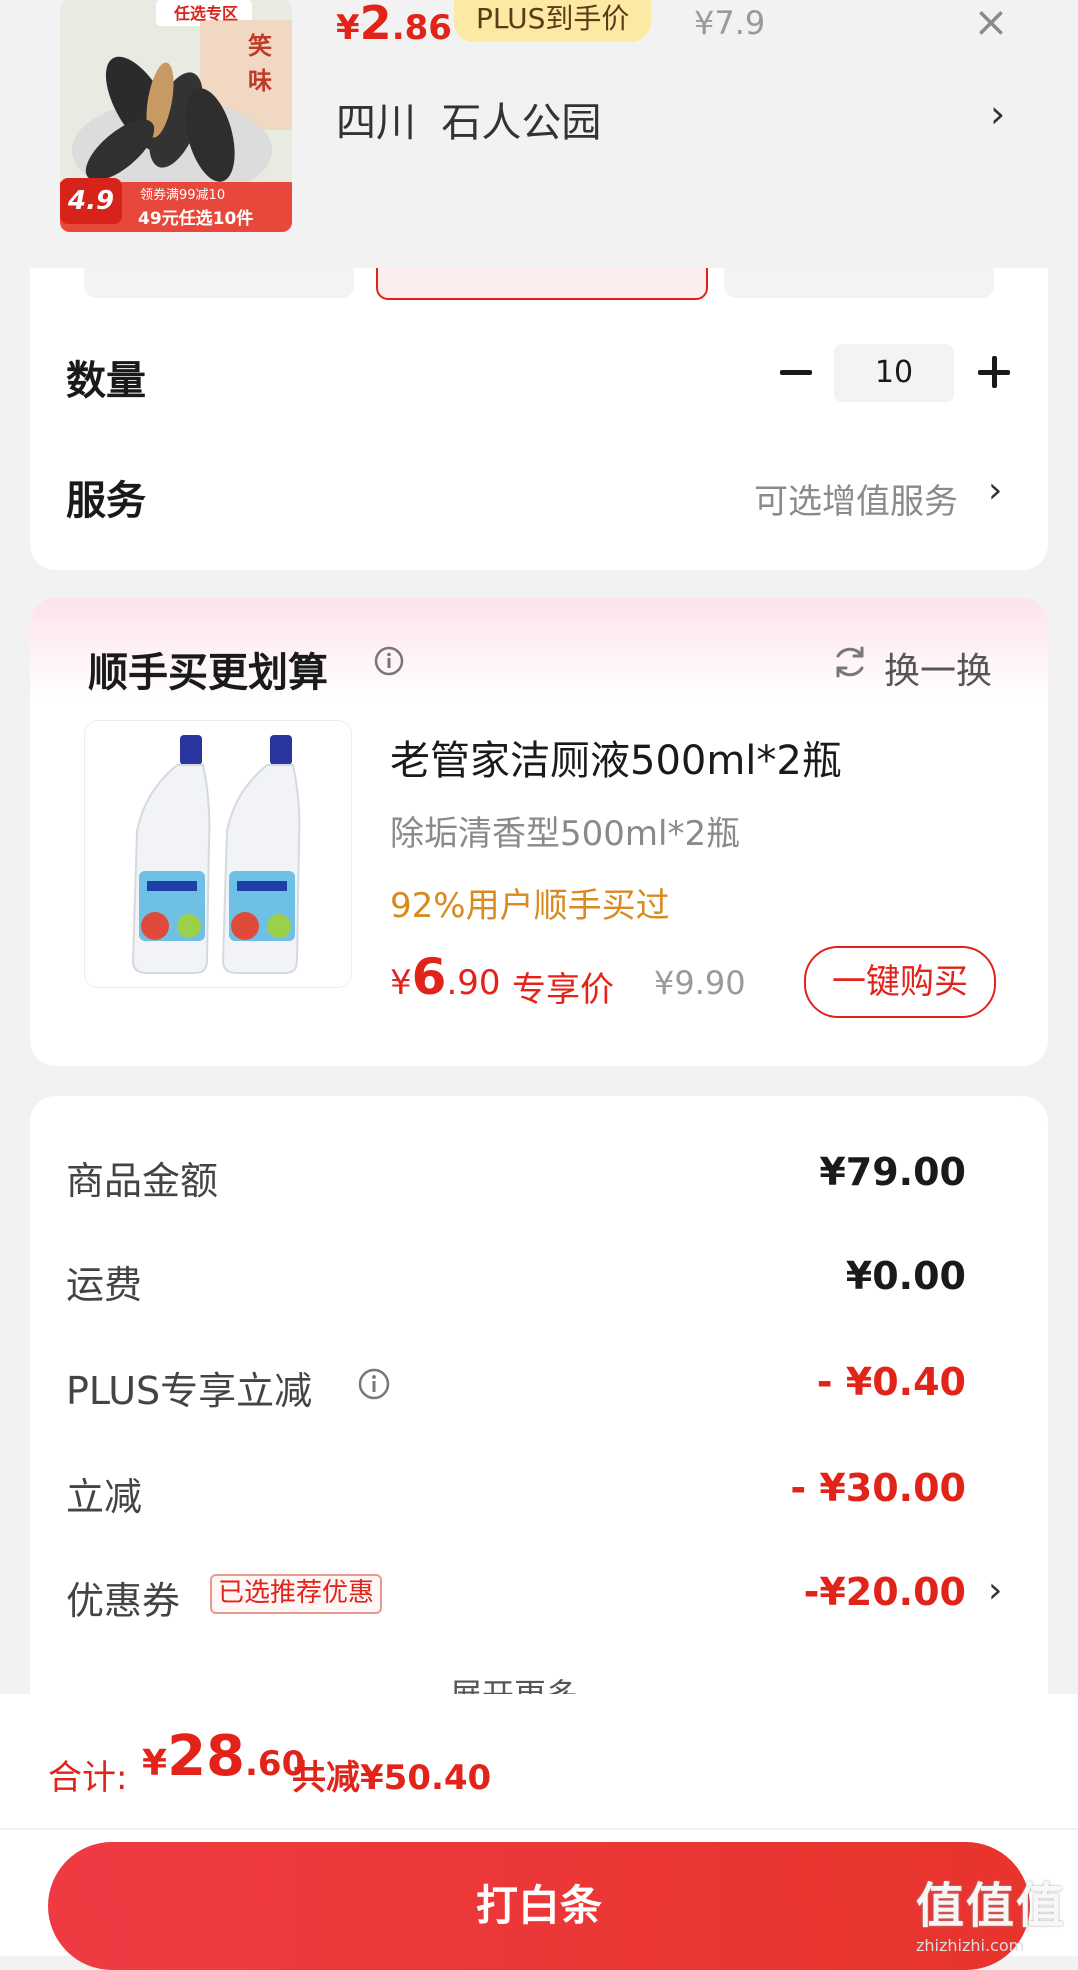  Describe the element at coordinates (392, 1778) in the screenshot. I see `total-saved: 共减¥50.40` at that location.